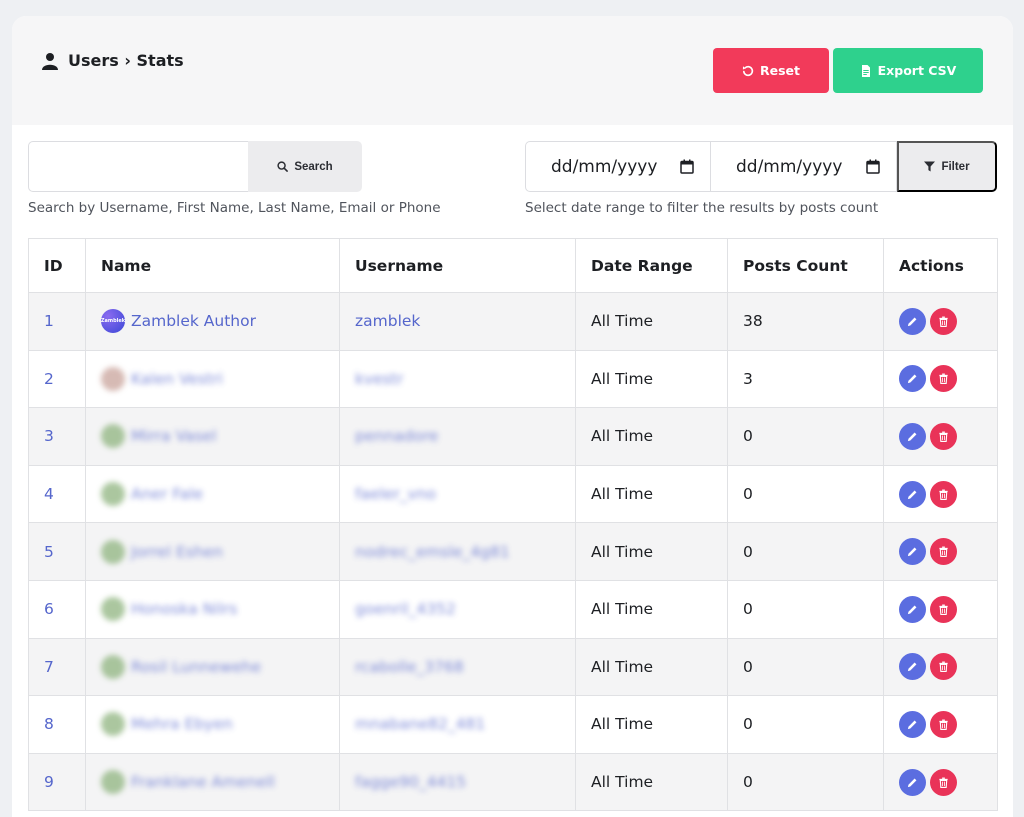  What do you see at coordinates (57, 724) in the screenshot?
I see `row-id: 8` at bounding box center [57, 724].